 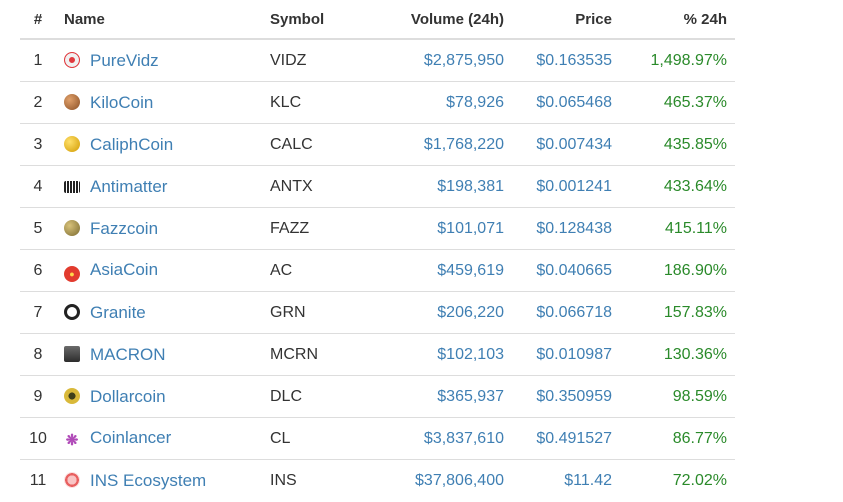 What do you see at coordinates (38, 270) in the screenshot?
I see `rank-cell: 6` at bounding box center [38, 270].